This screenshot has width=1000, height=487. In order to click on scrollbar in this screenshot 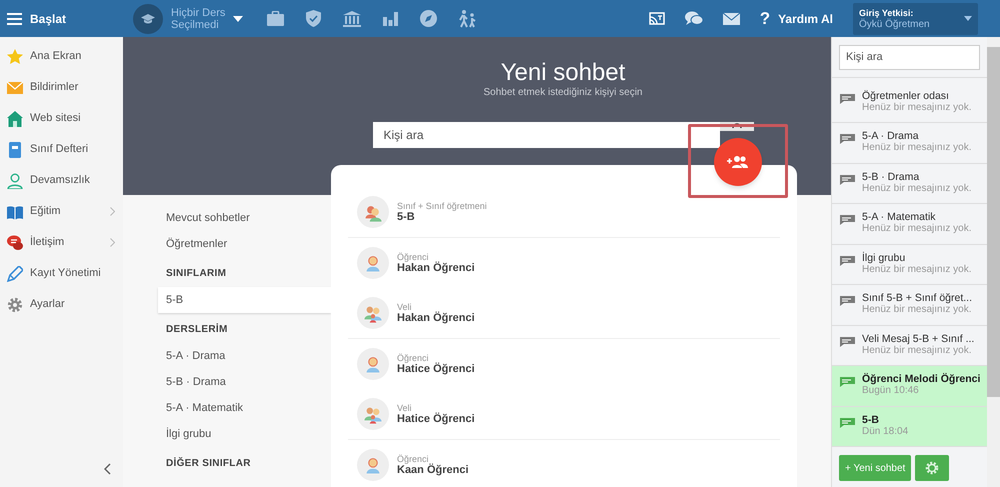, I will do `click(993, 262)`.